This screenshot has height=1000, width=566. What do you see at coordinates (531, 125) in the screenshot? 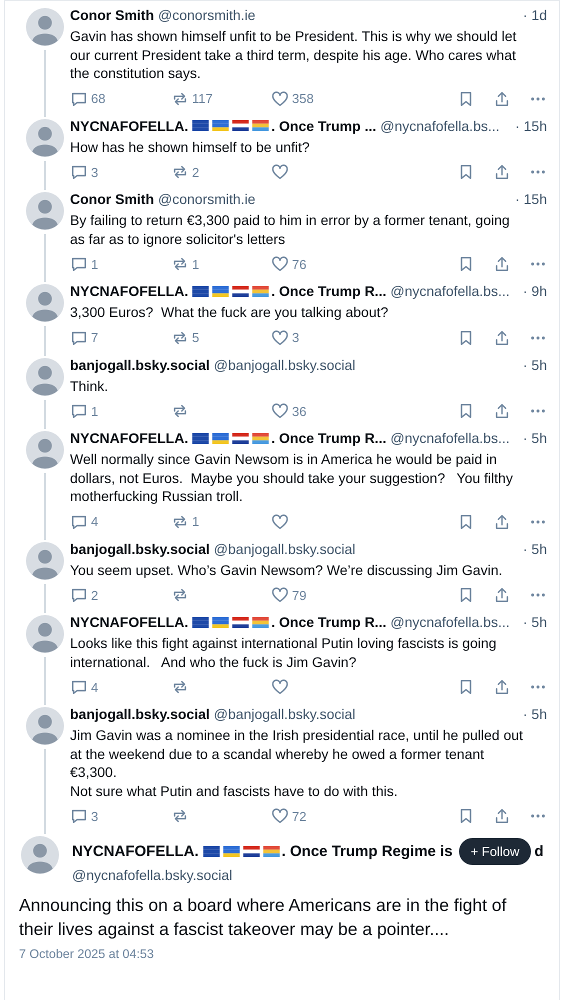
I see `post-time: · 15h` at bounding box center [531, 125].